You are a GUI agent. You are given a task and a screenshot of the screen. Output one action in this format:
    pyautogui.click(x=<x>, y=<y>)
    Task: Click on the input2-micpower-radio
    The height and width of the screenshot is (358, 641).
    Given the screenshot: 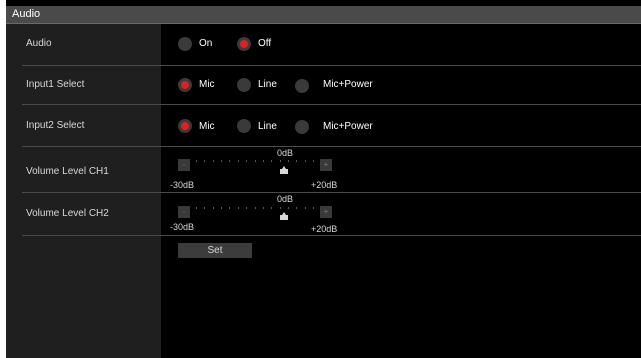 What is the action you would take?
    pyautogui.click(x=302, y=127)
    